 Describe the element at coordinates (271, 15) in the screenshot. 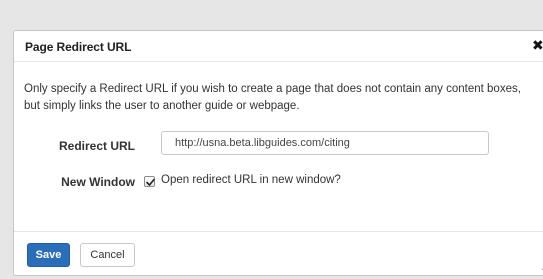

I see `backdrop` at that location.